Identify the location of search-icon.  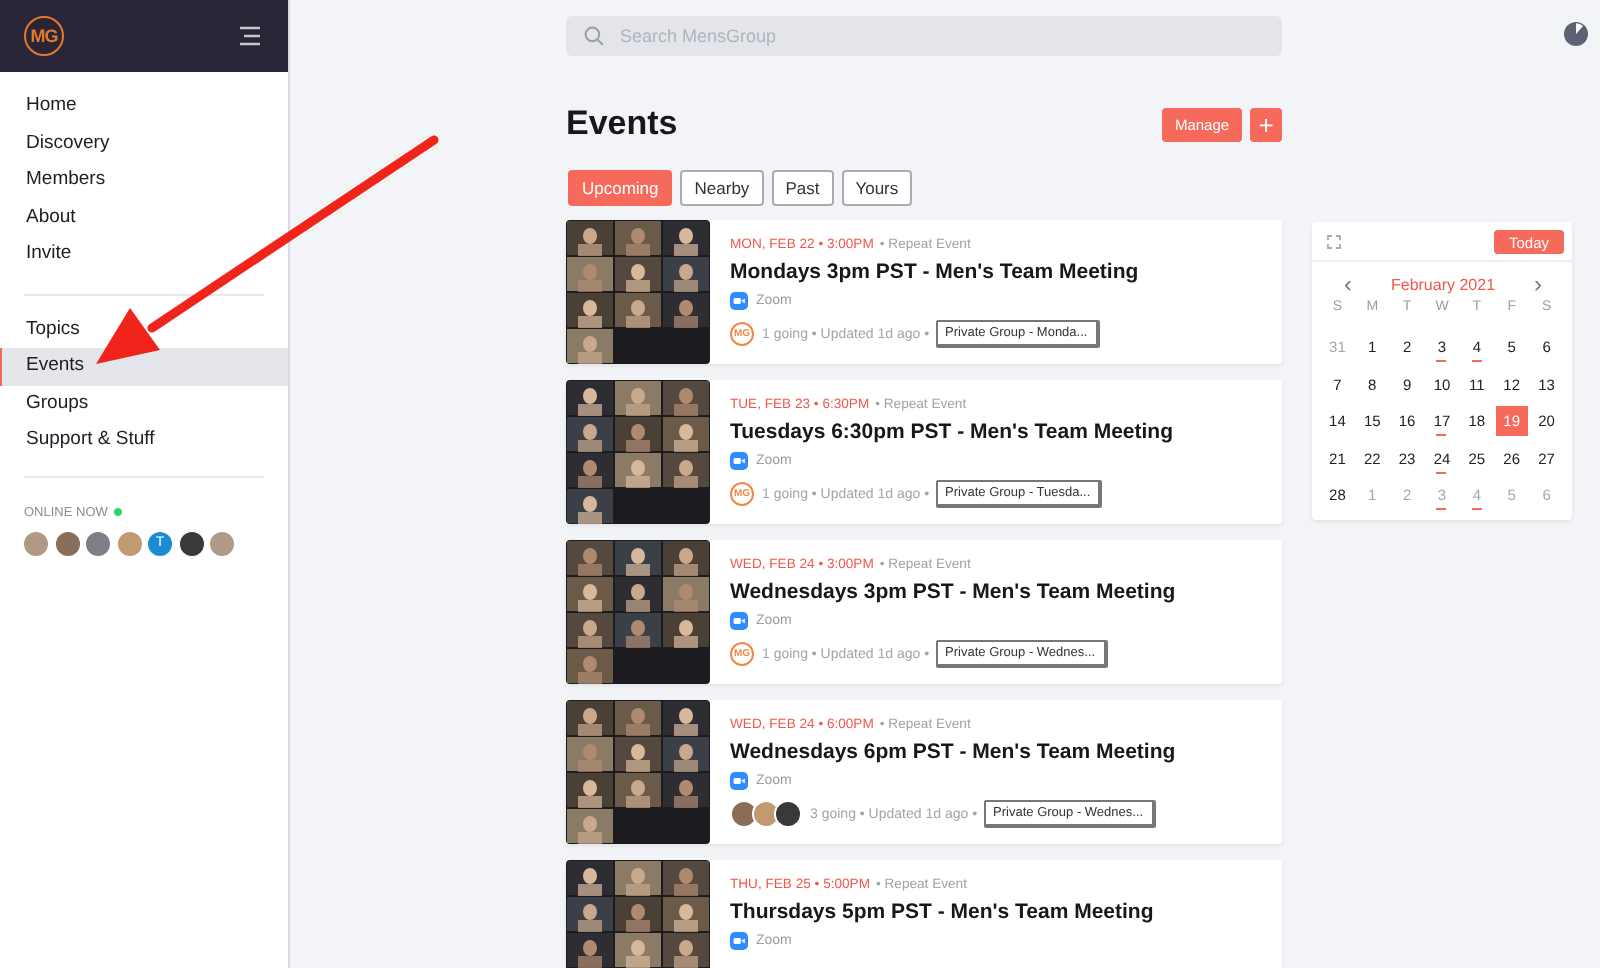
(594, 36).